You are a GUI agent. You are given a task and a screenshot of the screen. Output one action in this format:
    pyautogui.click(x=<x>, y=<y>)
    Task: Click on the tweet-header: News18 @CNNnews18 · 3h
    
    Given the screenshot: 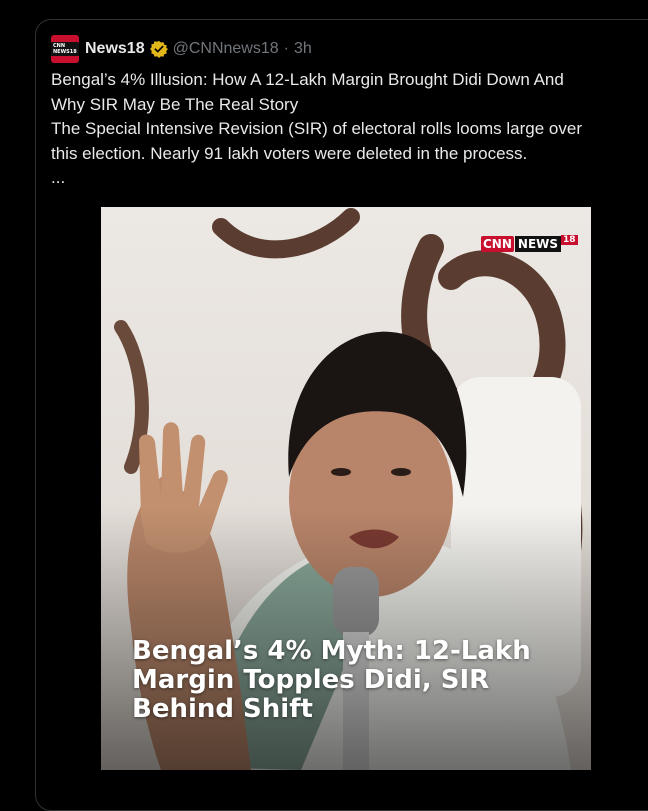 What is the action you would take?
    pyautogui.click(x=198, y=49)
    